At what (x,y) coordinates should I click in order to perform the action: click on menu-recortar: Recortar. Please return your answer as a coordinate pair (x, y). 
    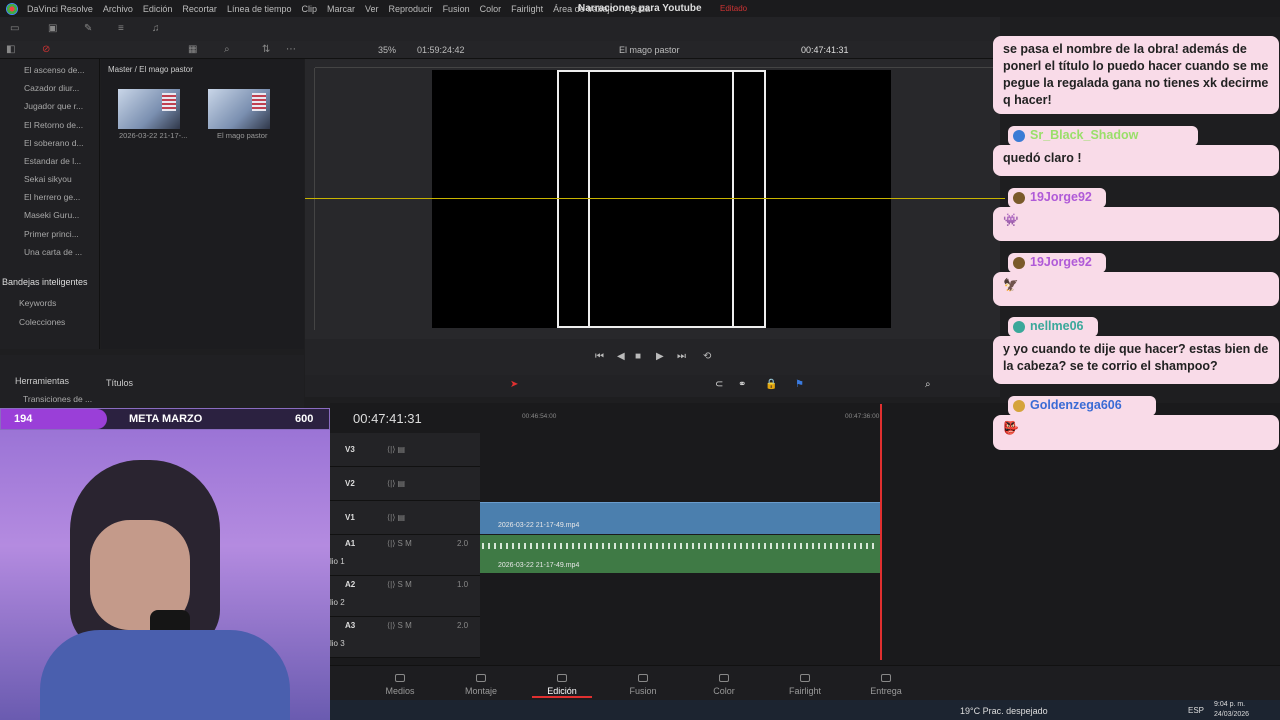
    Looking at the image, I should click on (199, 9).